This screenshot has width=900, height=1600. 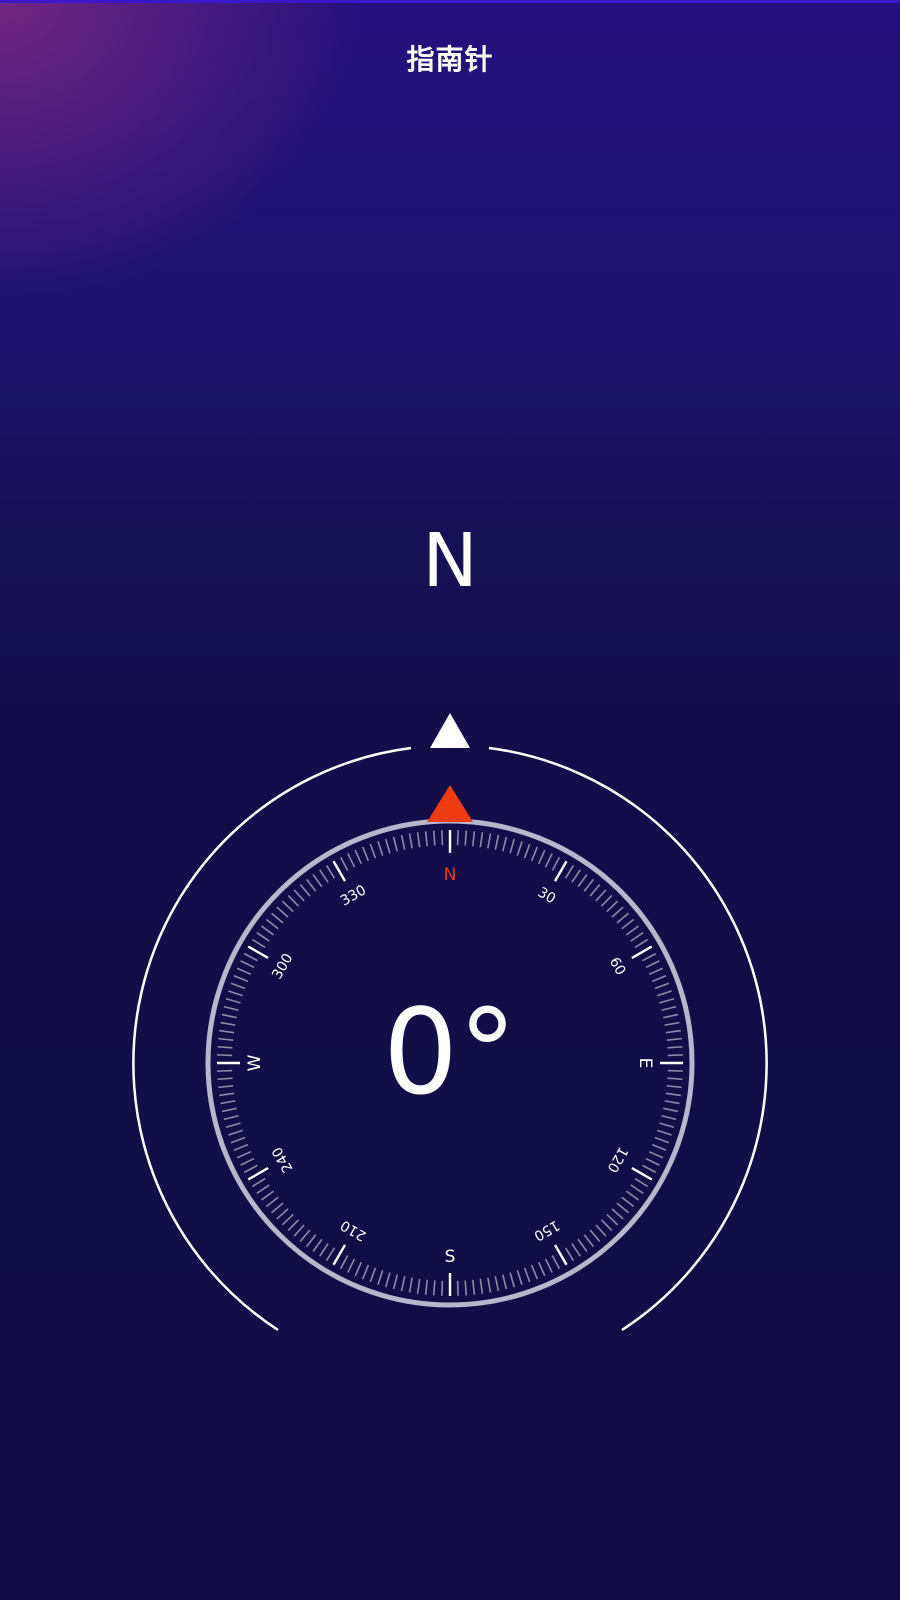 I want to click on degree-label-210: 210, so click(x=353, y=1230).